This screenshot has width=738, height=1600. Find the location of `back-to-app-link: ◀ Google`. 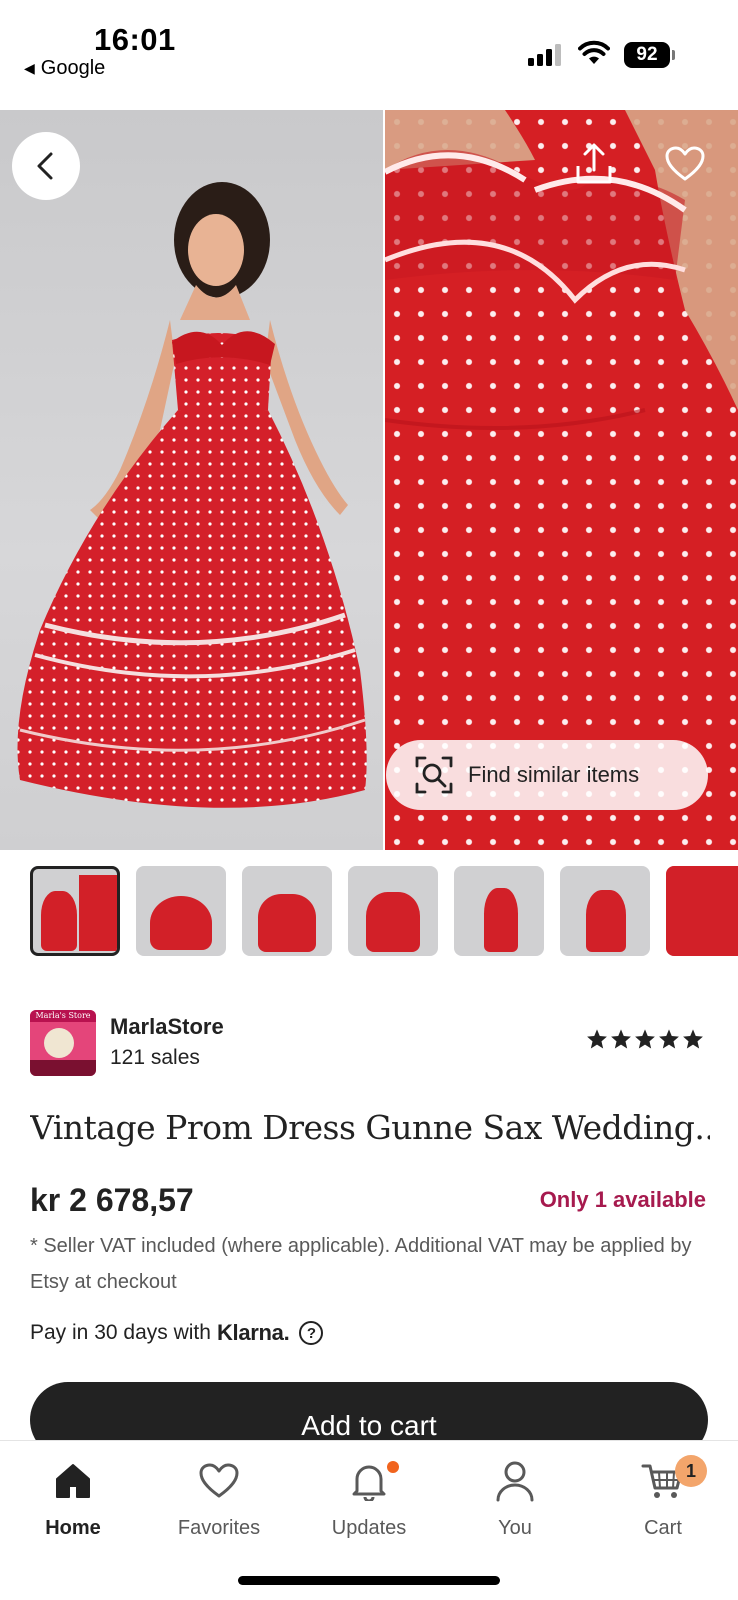

back-to-app-link: ◀ Google is located at coordinates (64, 68).